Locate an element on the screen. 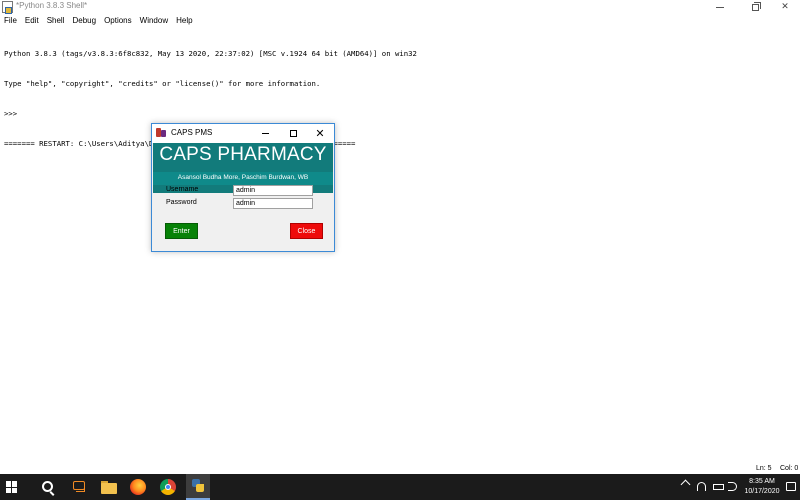  wifi-icon is located at coordinates (701, 486).